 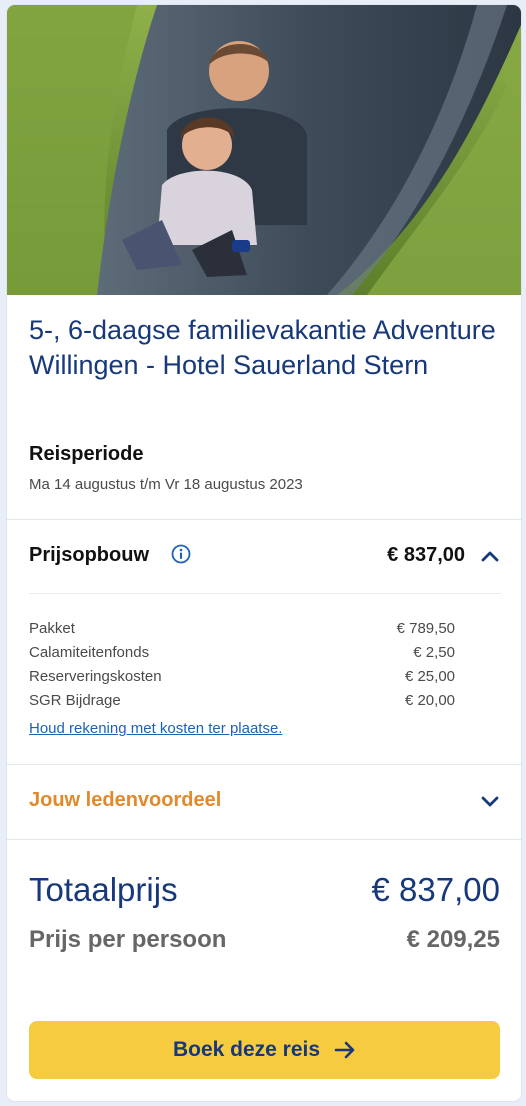 What do you see at coordinates (242, 701) in the screenshot?
I see `breakdown-row: SGR Bijdrage € 20,00` at bounding box center [242, 701].